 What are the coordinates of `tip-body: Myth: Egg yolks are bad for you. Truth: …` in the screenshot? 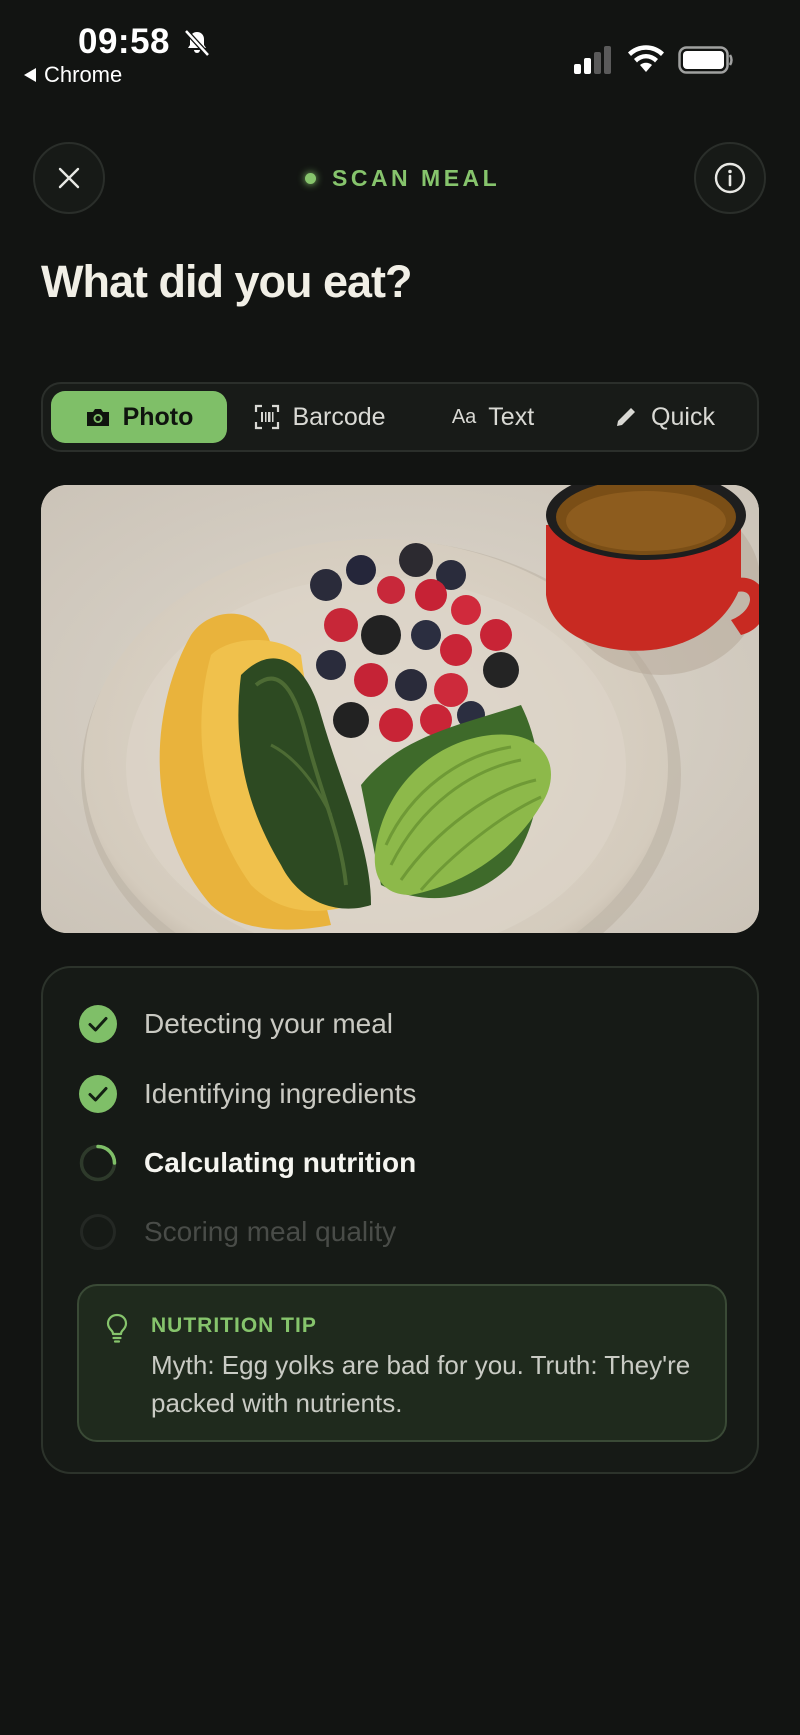 It's located at (421, 1384).